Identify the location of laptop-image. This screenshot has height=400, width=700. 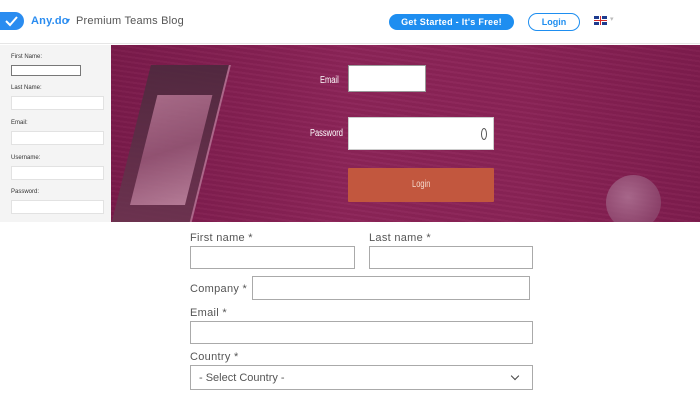
(171, 143).